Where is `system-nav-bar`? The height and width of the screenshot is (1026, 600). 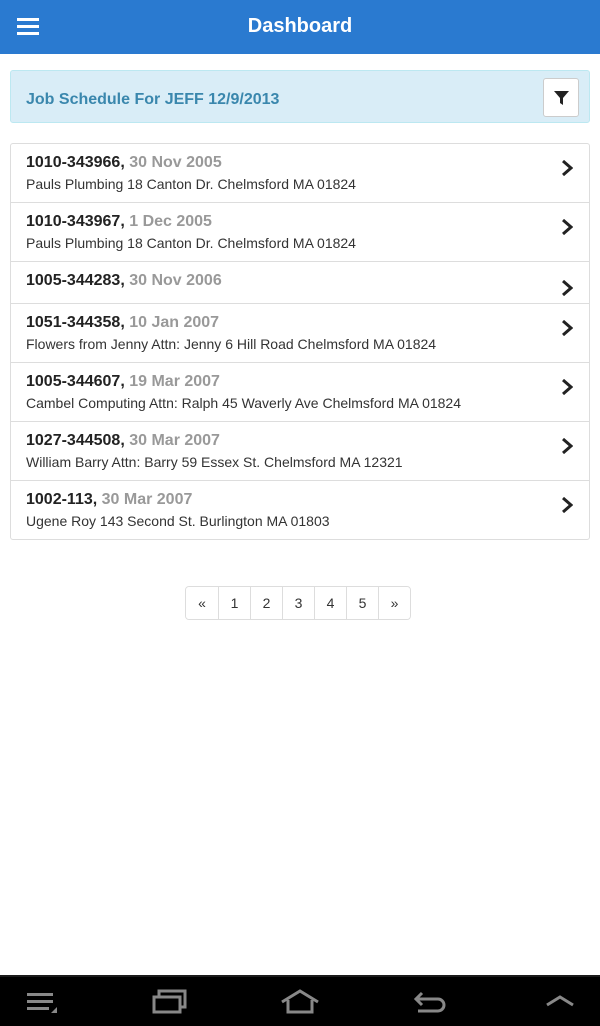
system-nav-bar is located at coordinates (300, 1000).